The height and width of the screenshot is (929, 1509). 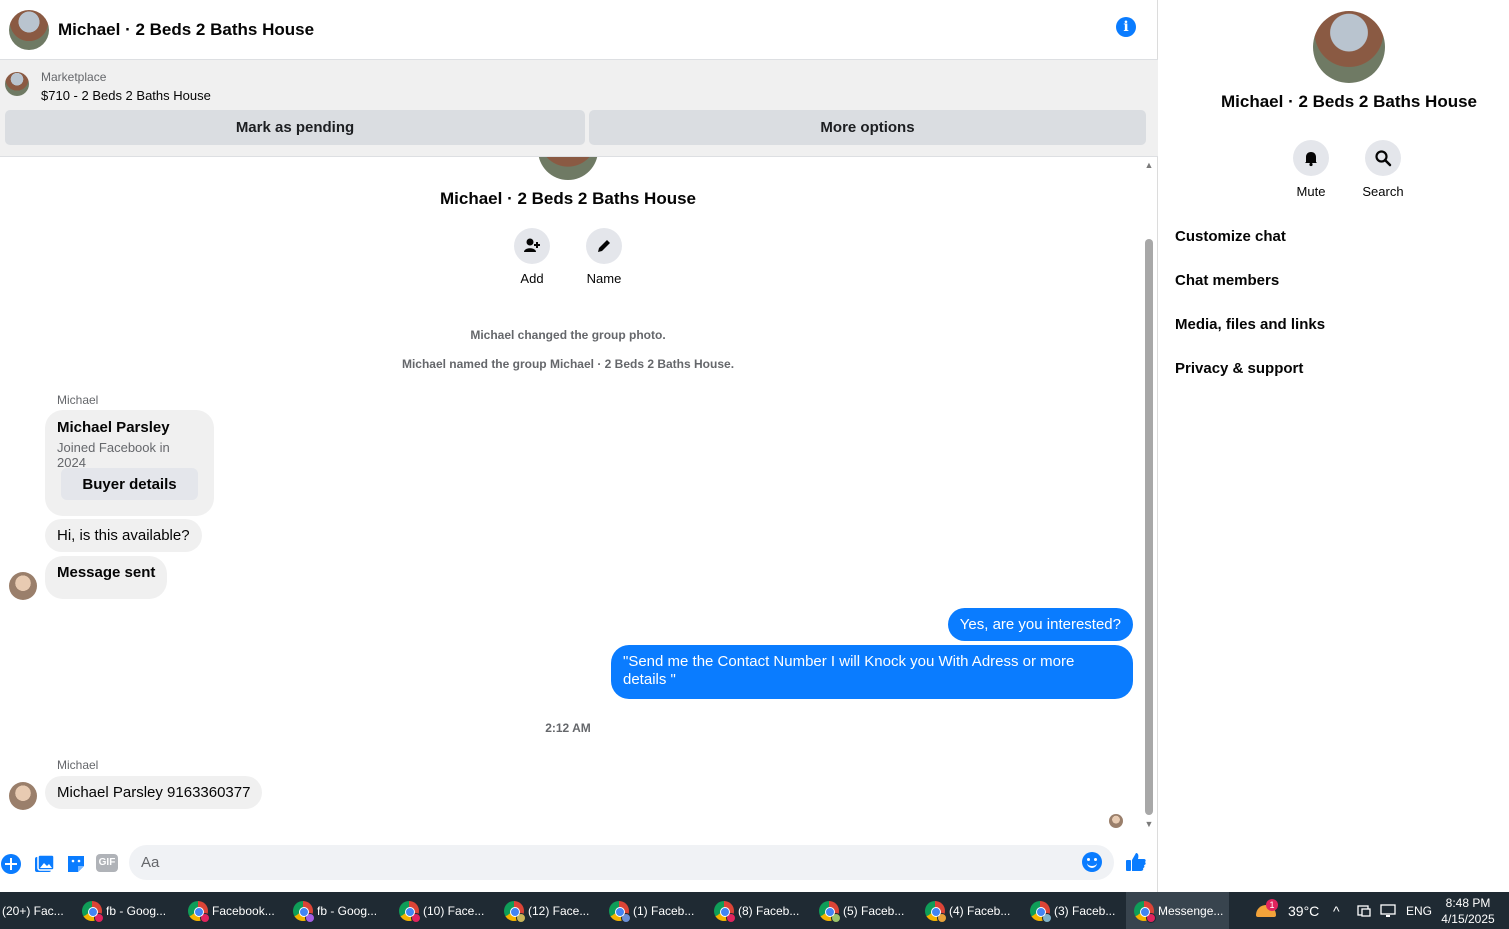 What do you see at coordinates (1468, 903) in the screenshot?
I see `clock-time: 8:48 PM` at bounding box center [1468, 903].